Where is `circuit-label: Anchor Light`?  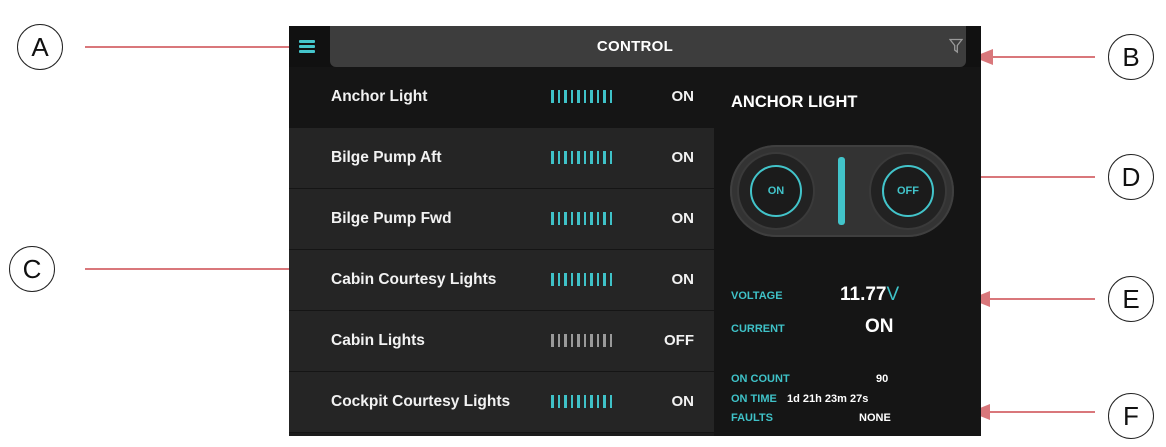 circuit-label: Anchor Light is located at coordinates (379, 96).